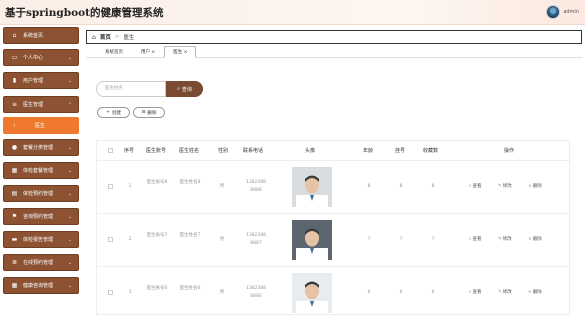  Describe the element at coordinates (334, 291) in the screenshot. I see `table-row: 3 医生账号6 医生姓名6 男 13823888886 6 6 6 ⌕查看 ✎修改 ×删除` at that location.